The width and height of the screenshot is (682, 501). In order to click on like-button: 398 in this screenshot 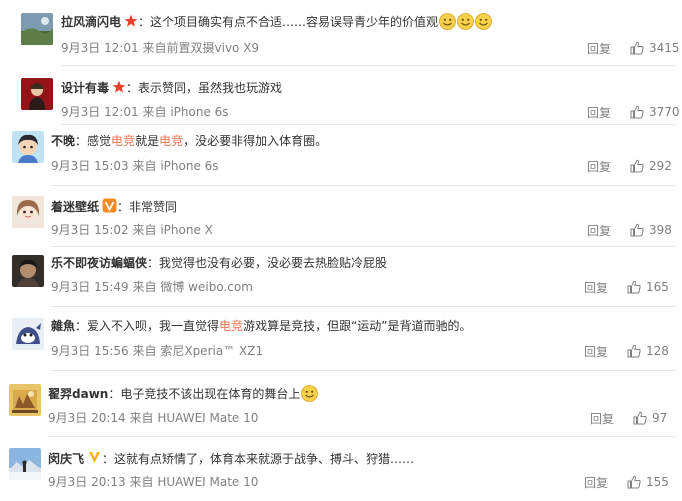, I will do `click(651, 230)`.